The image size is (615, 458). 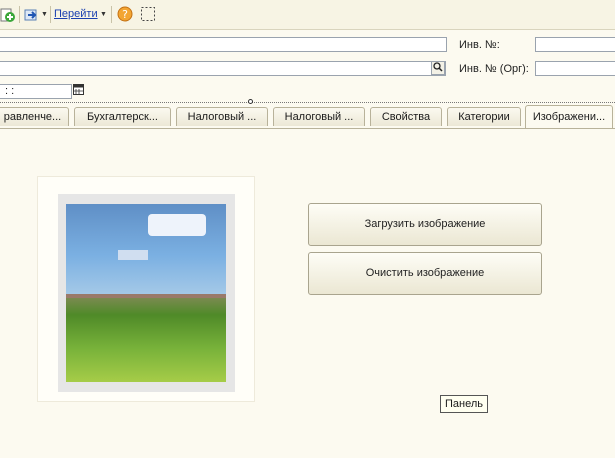 What do you see at coordinates (406, 116) in the screenshot?
I see `tab-properties: Свойства` at bounding box center [406, 116].